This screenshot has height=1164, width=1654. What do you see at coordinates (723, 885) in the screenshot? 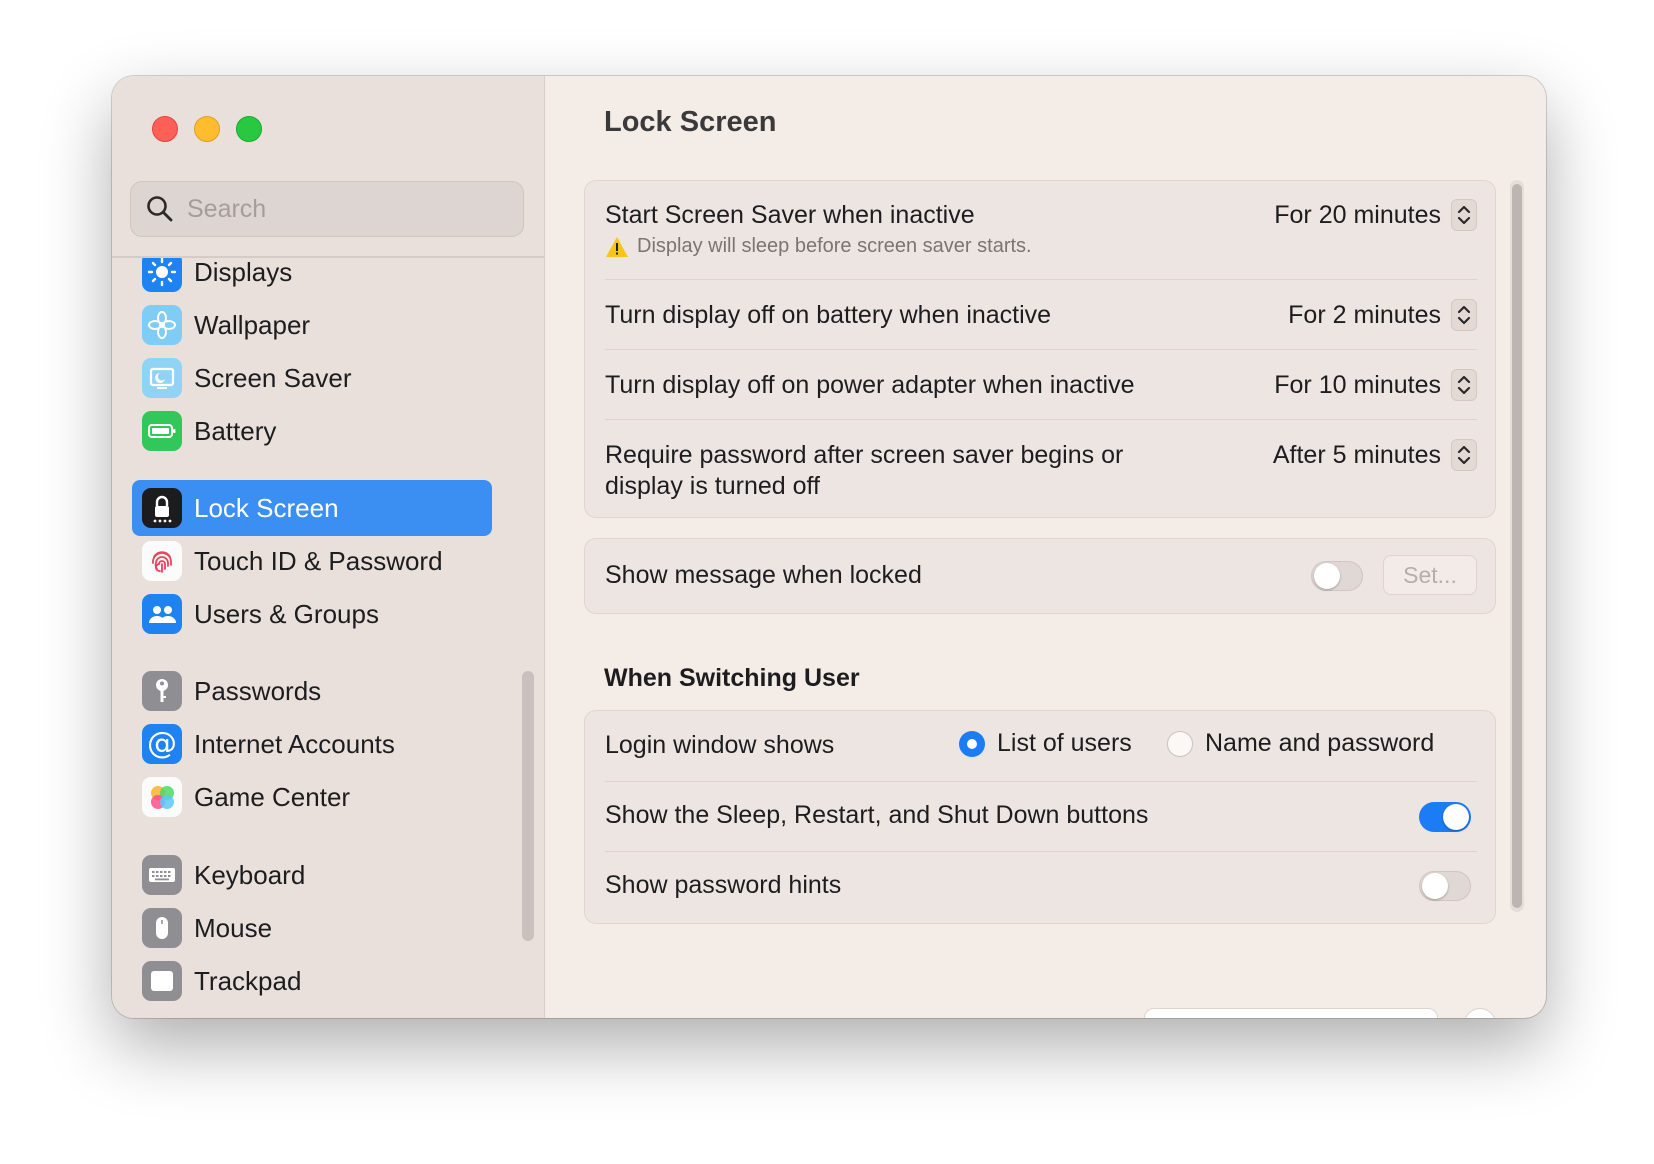
I see `password-hints-label: Show password hints` at bounding box center [723, 885].